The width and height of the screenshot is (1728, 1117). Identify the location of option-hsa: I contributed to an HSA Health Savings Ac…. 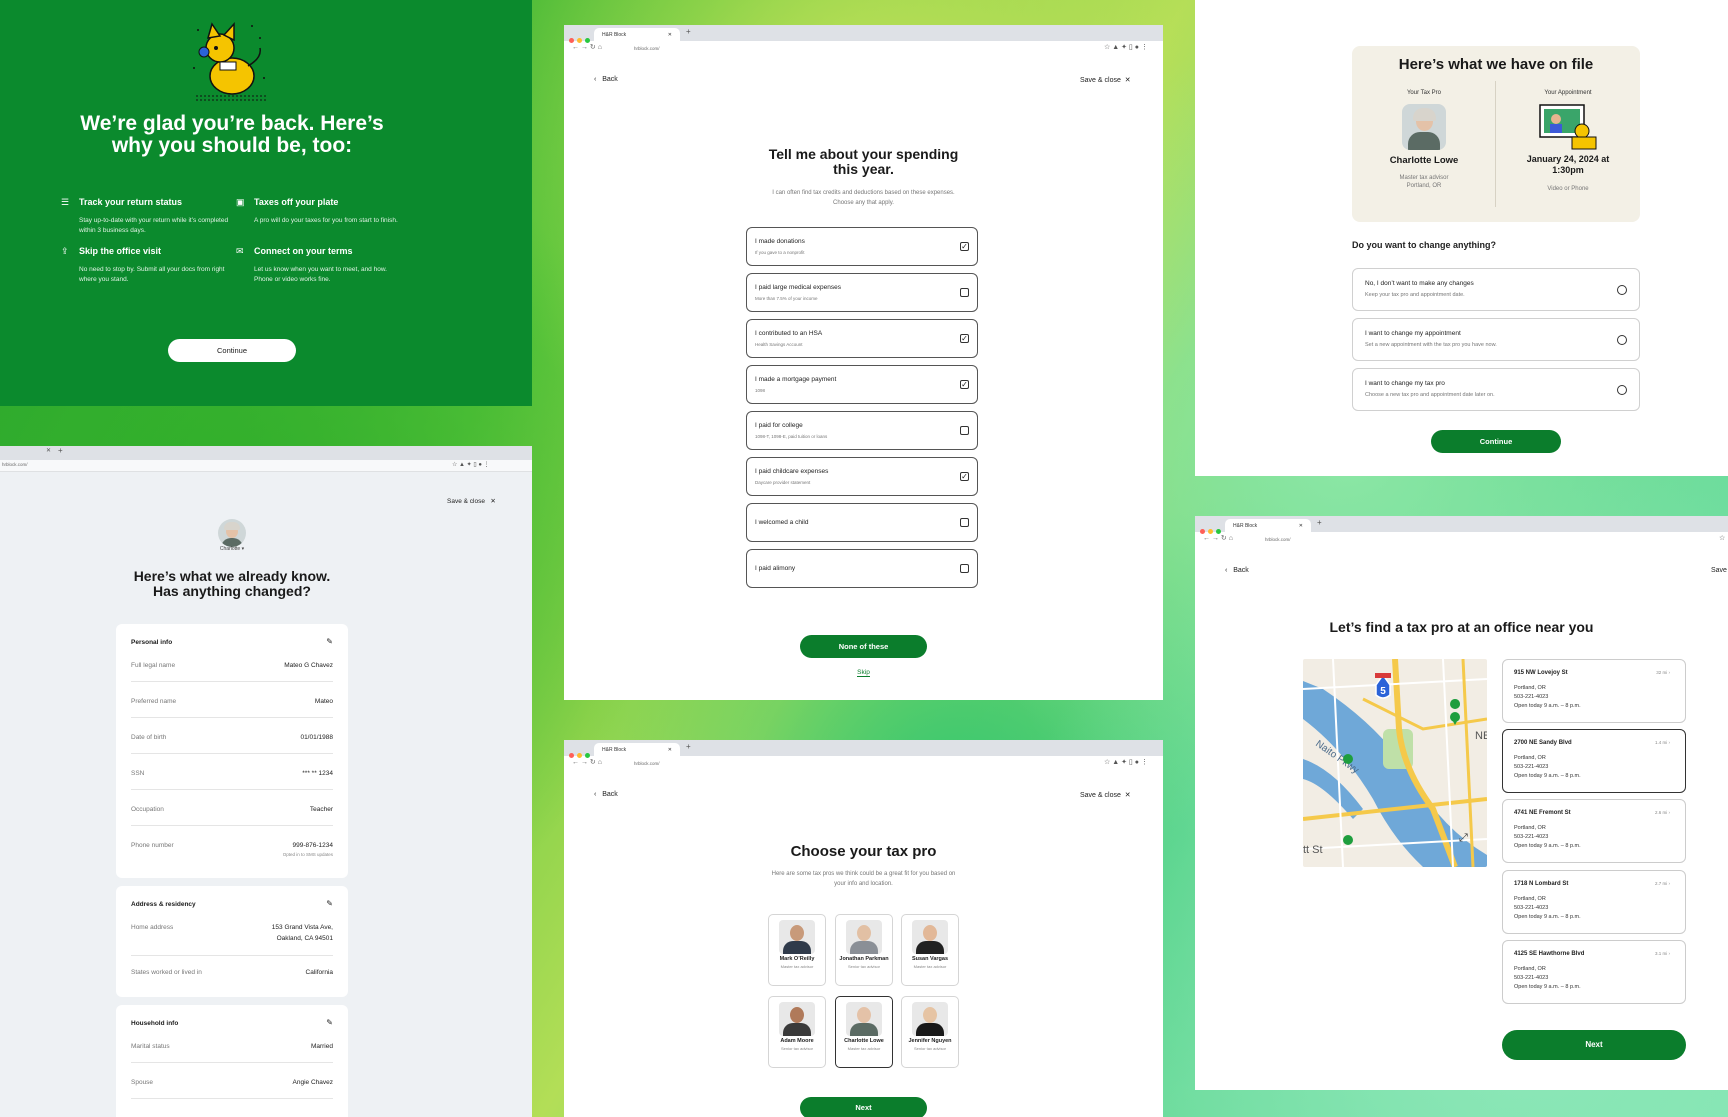
(862, 338).